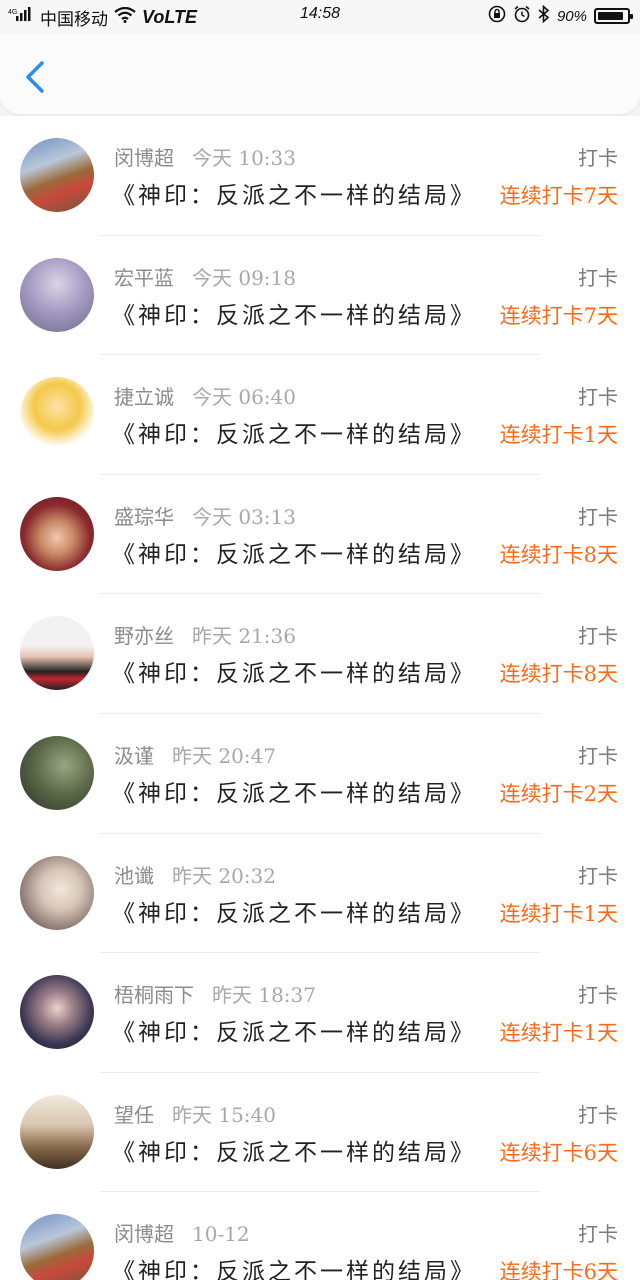  What do you see at coordinates (182, 1232) in the screenshot?
I see `user-meta: 闵博超 10-12` at bounding box center [182, 1232].